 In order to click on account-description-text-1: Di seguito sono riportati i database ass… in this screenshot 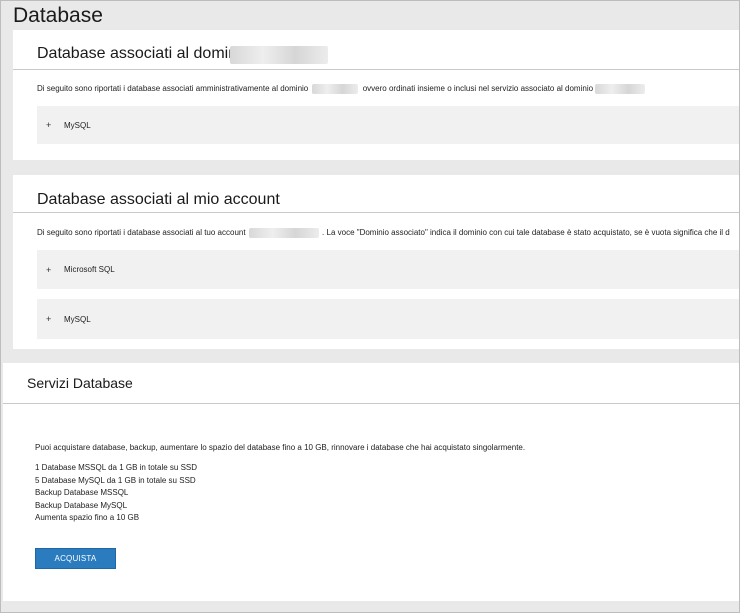, I will do `click(141, 233)`.